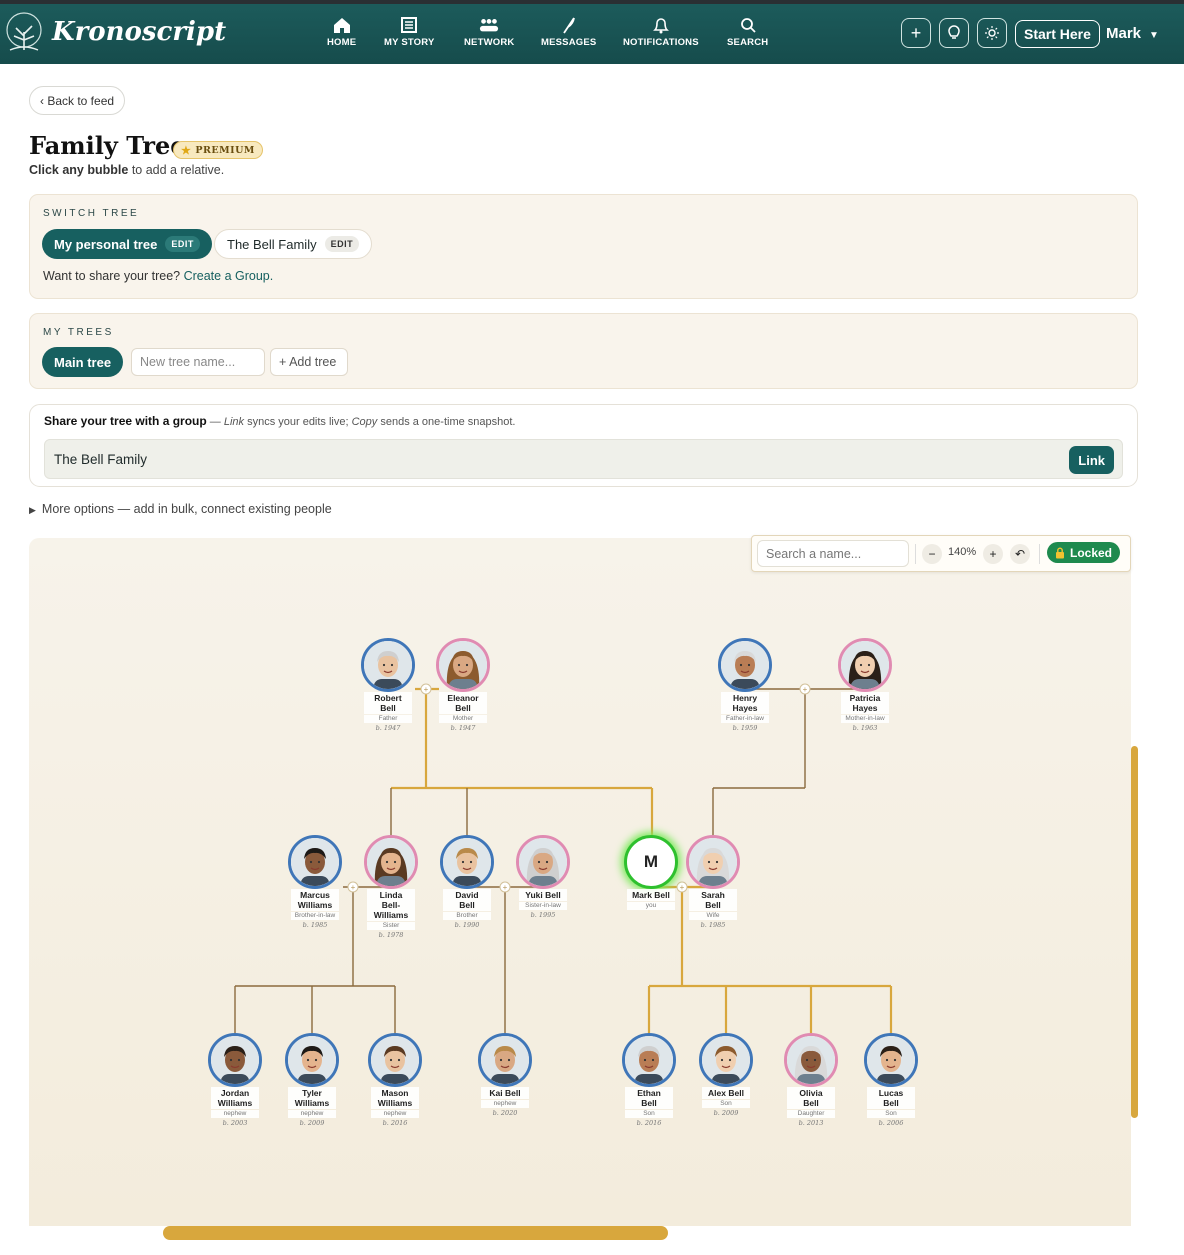  What do you see at coordinates (747, 32) in the screenshot?
I see `nav-search: SEARCH` at bounding box center [747, 32].